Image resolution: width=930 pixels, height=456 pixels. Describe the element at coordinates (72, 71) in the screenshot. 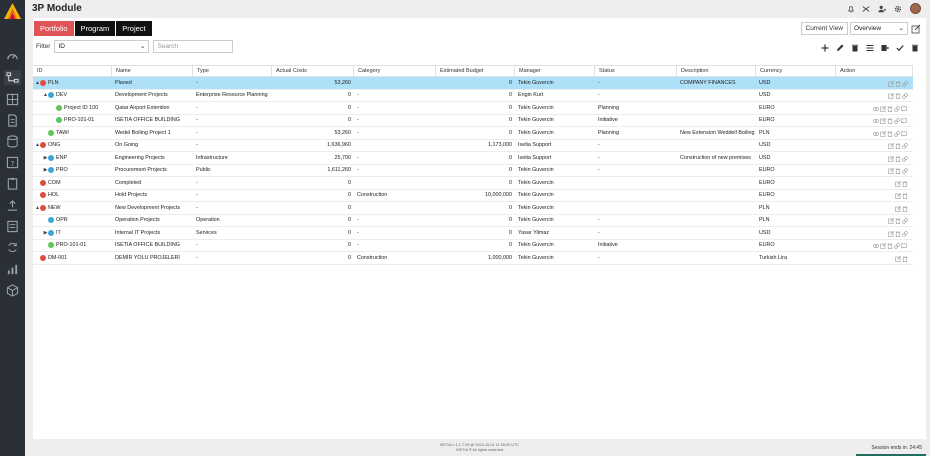

I see `column-header-id: ID` at that location.